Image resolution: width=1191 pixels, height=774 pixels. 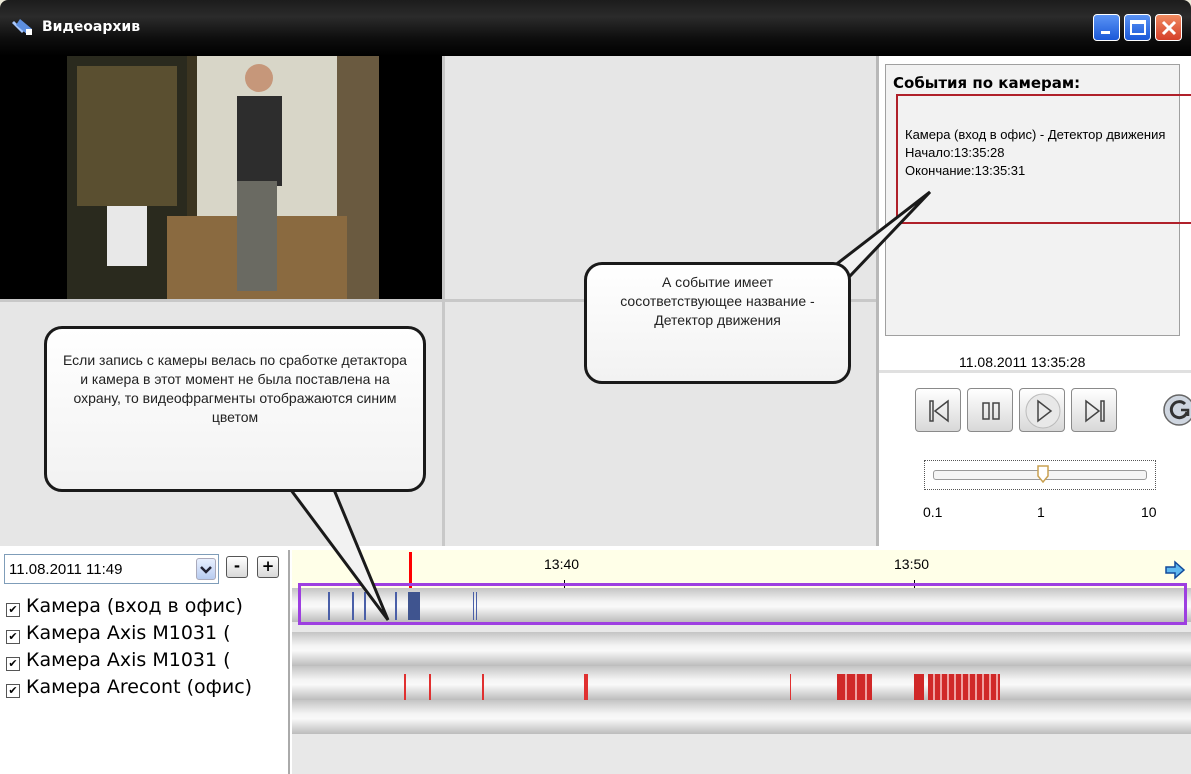 What do you see at coordinates (139, 687) in the screenshot?
I see `camera-label: Камера Arecont (офис)` at bounding box center [139, 687].